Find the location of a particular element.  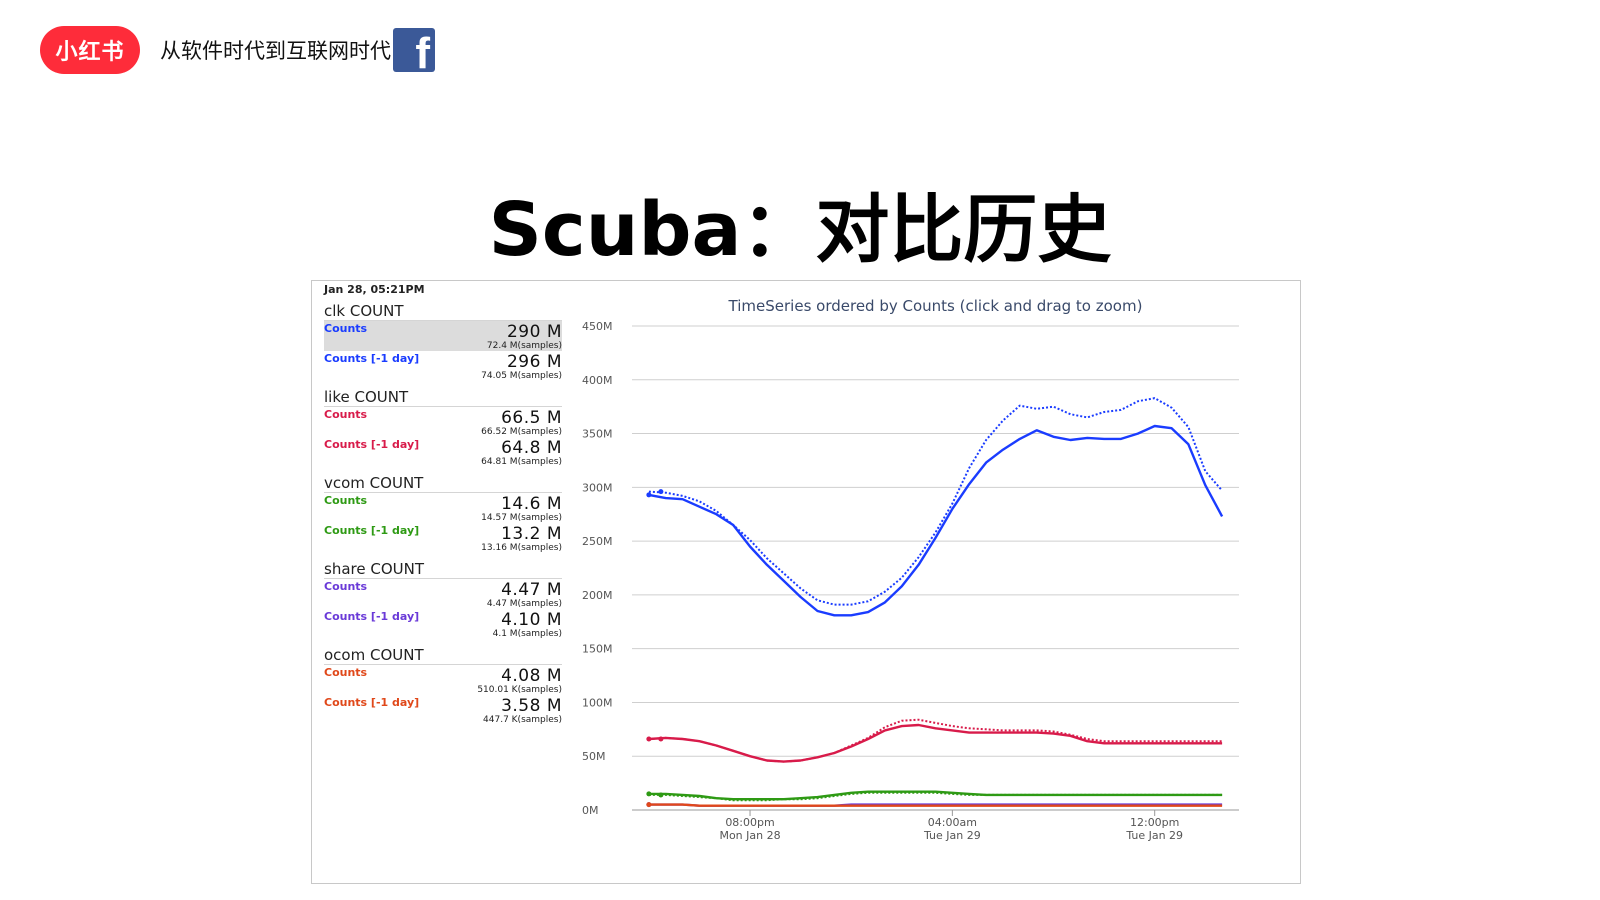

top-bar: 小红书 从软件时代到互联网时代 f is located at coordinates (237, 50).